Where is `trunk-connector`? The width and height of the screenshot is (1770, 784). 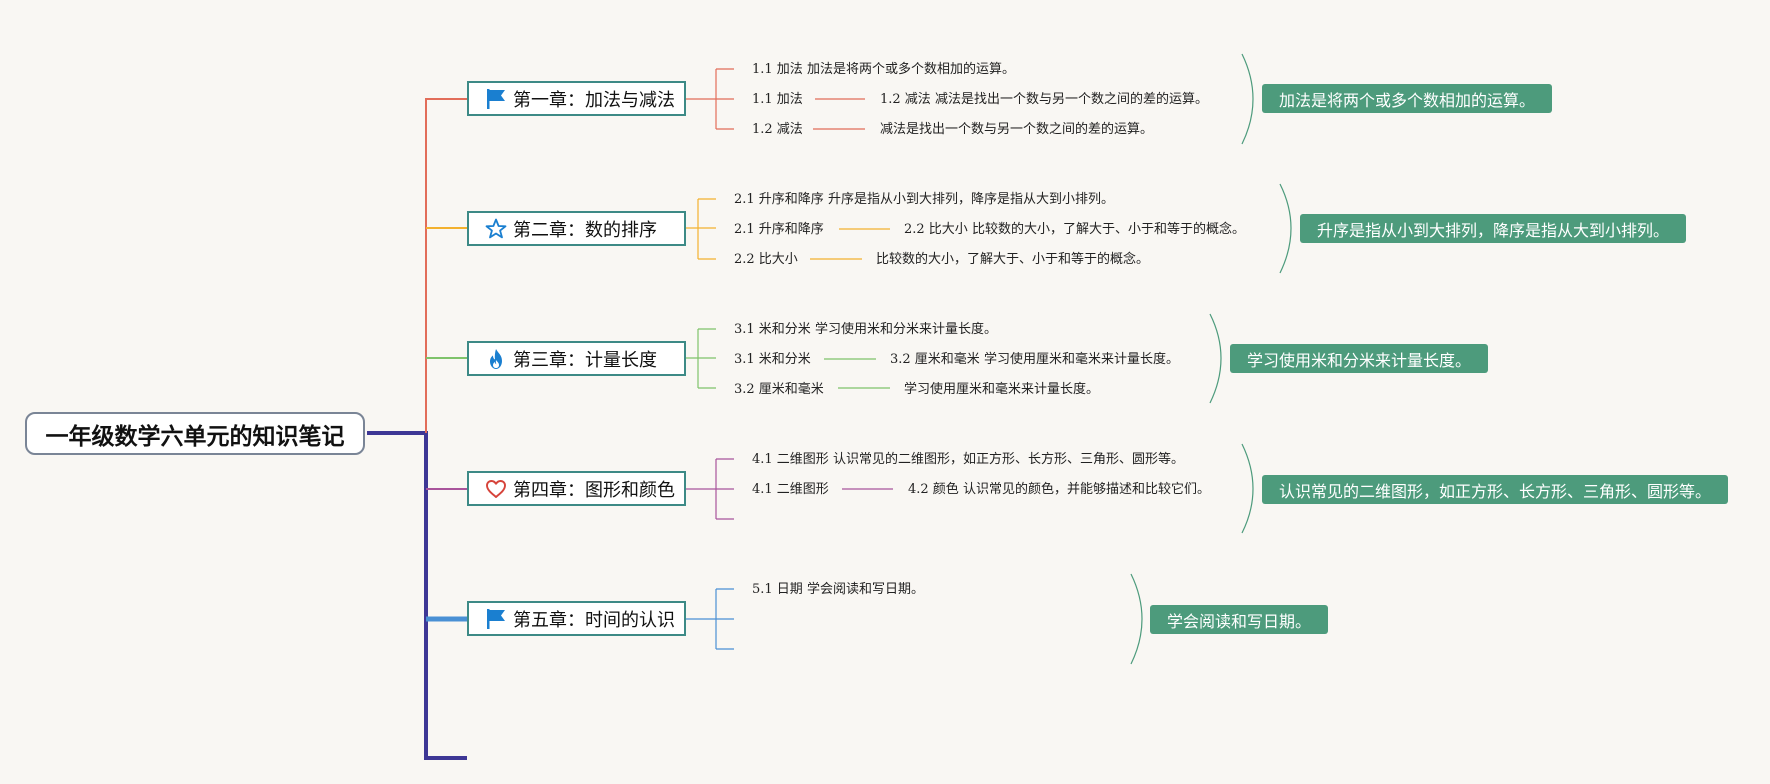
trunk-connector is located at coordinates (417, 595).